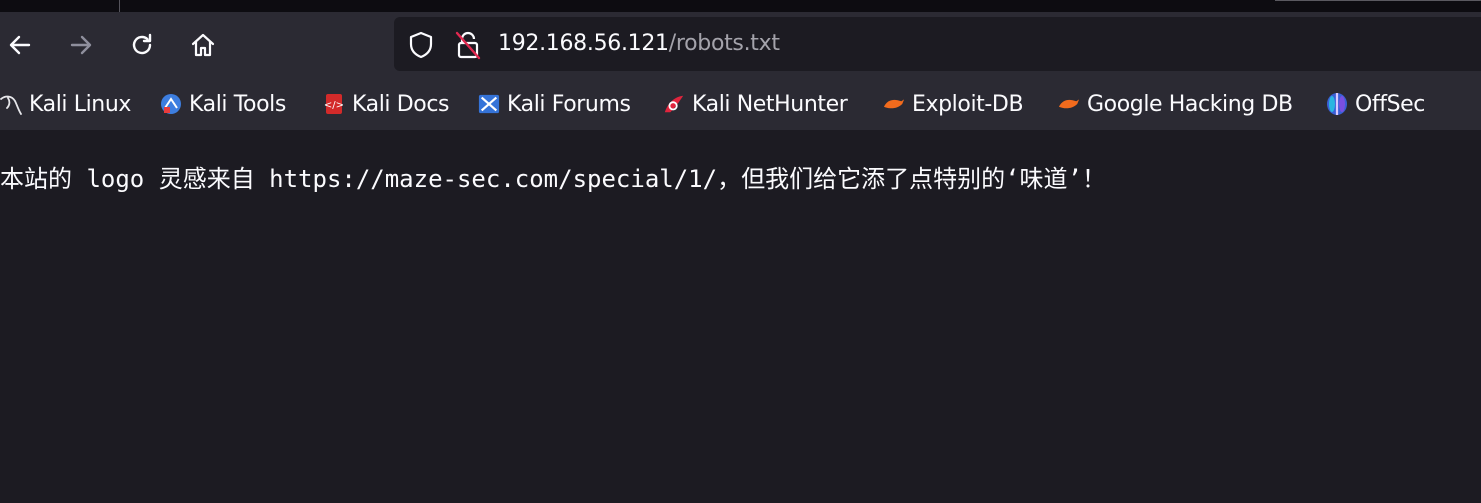 Image resolution: width=1481 pixels, height=503 pixels. Describe the element at coordinates (171, 104) in the screenshot. I see `kali-tools-icon` at that location.